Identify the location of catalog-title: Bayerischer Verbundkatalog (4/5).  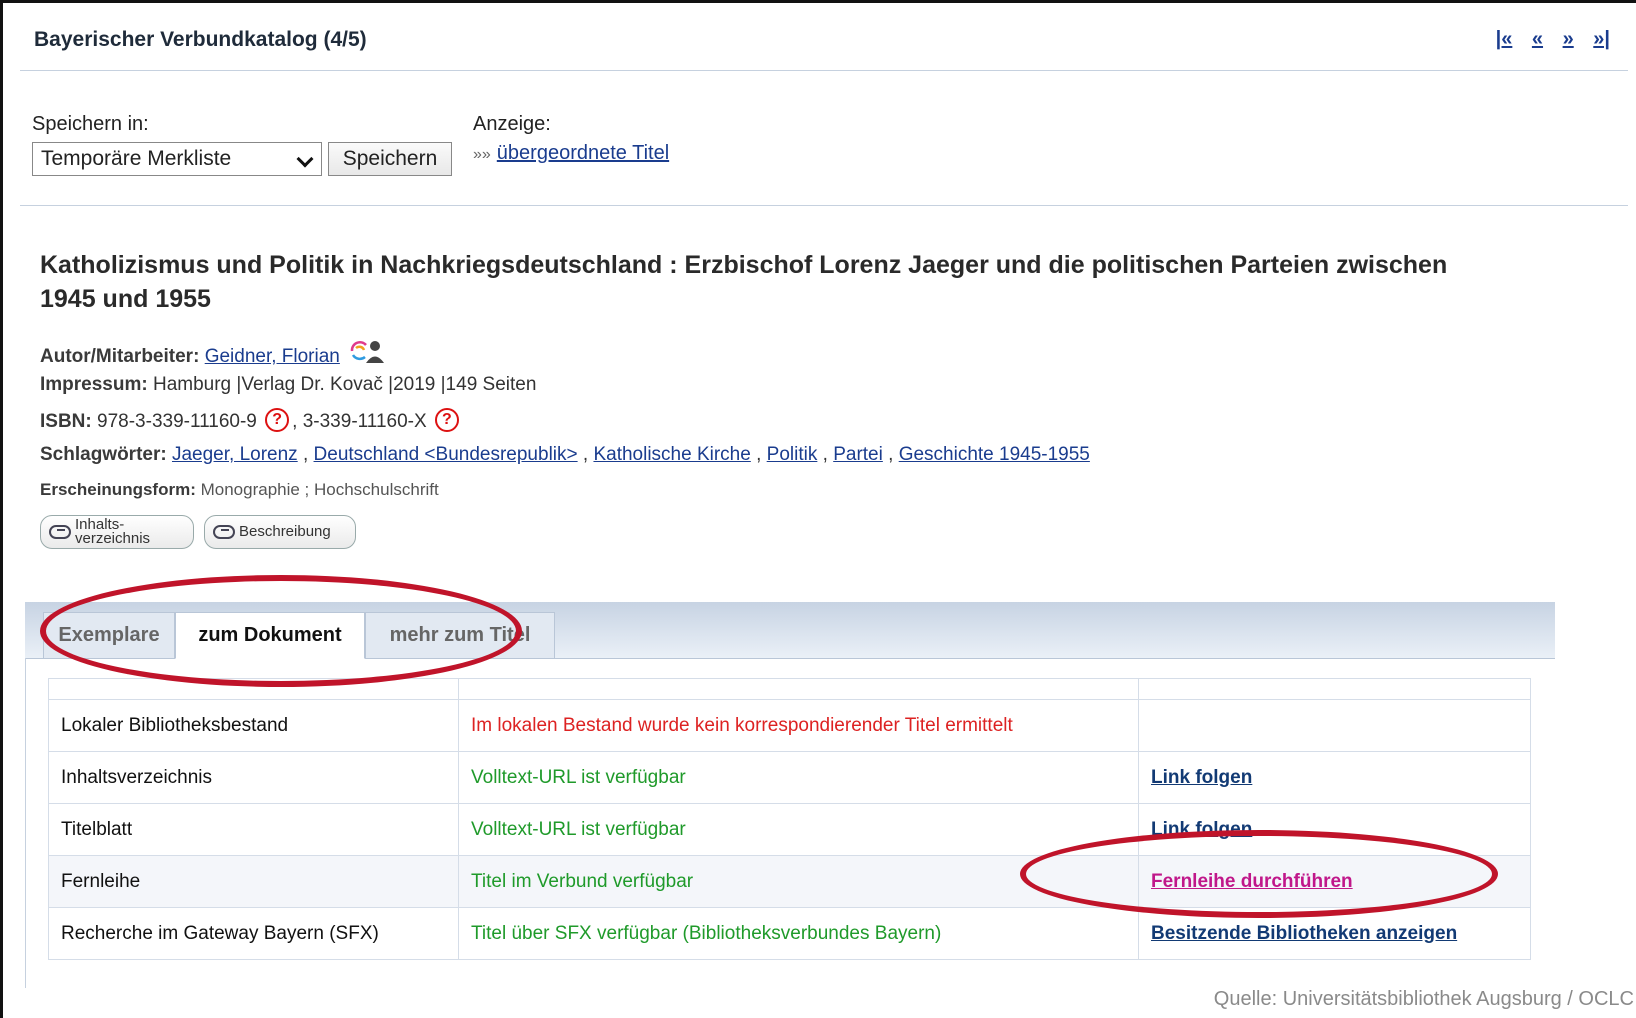
(200, 39).